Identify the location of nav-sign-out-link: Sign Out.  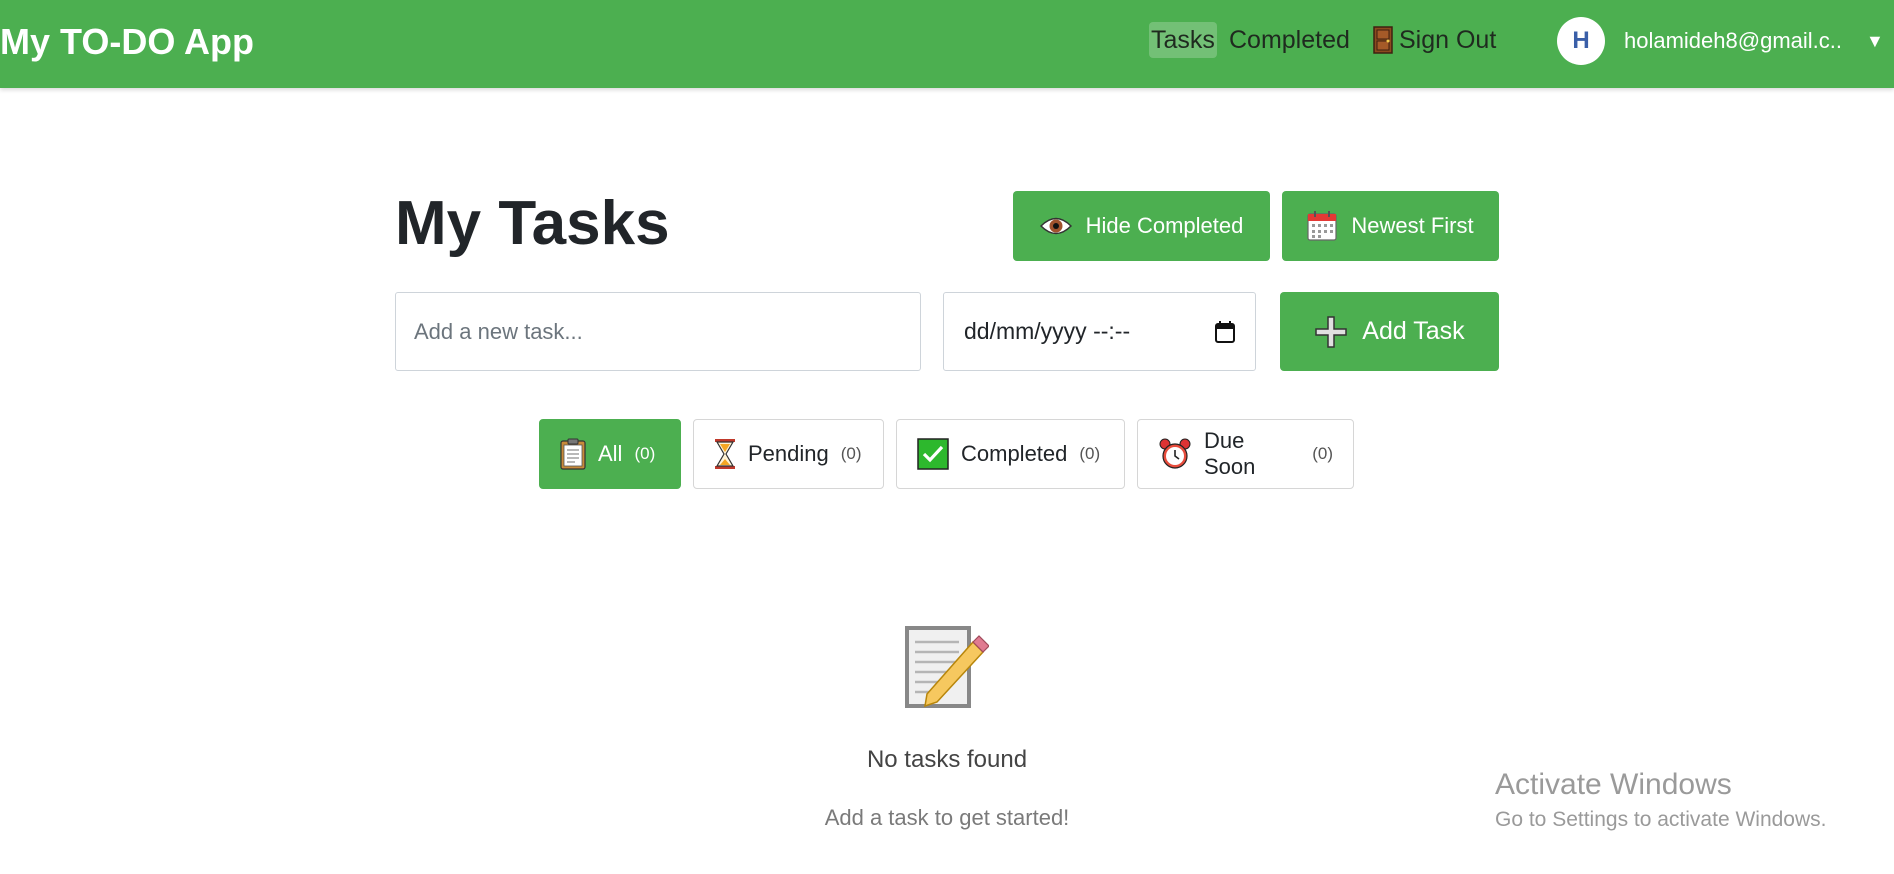
(1434, 40).